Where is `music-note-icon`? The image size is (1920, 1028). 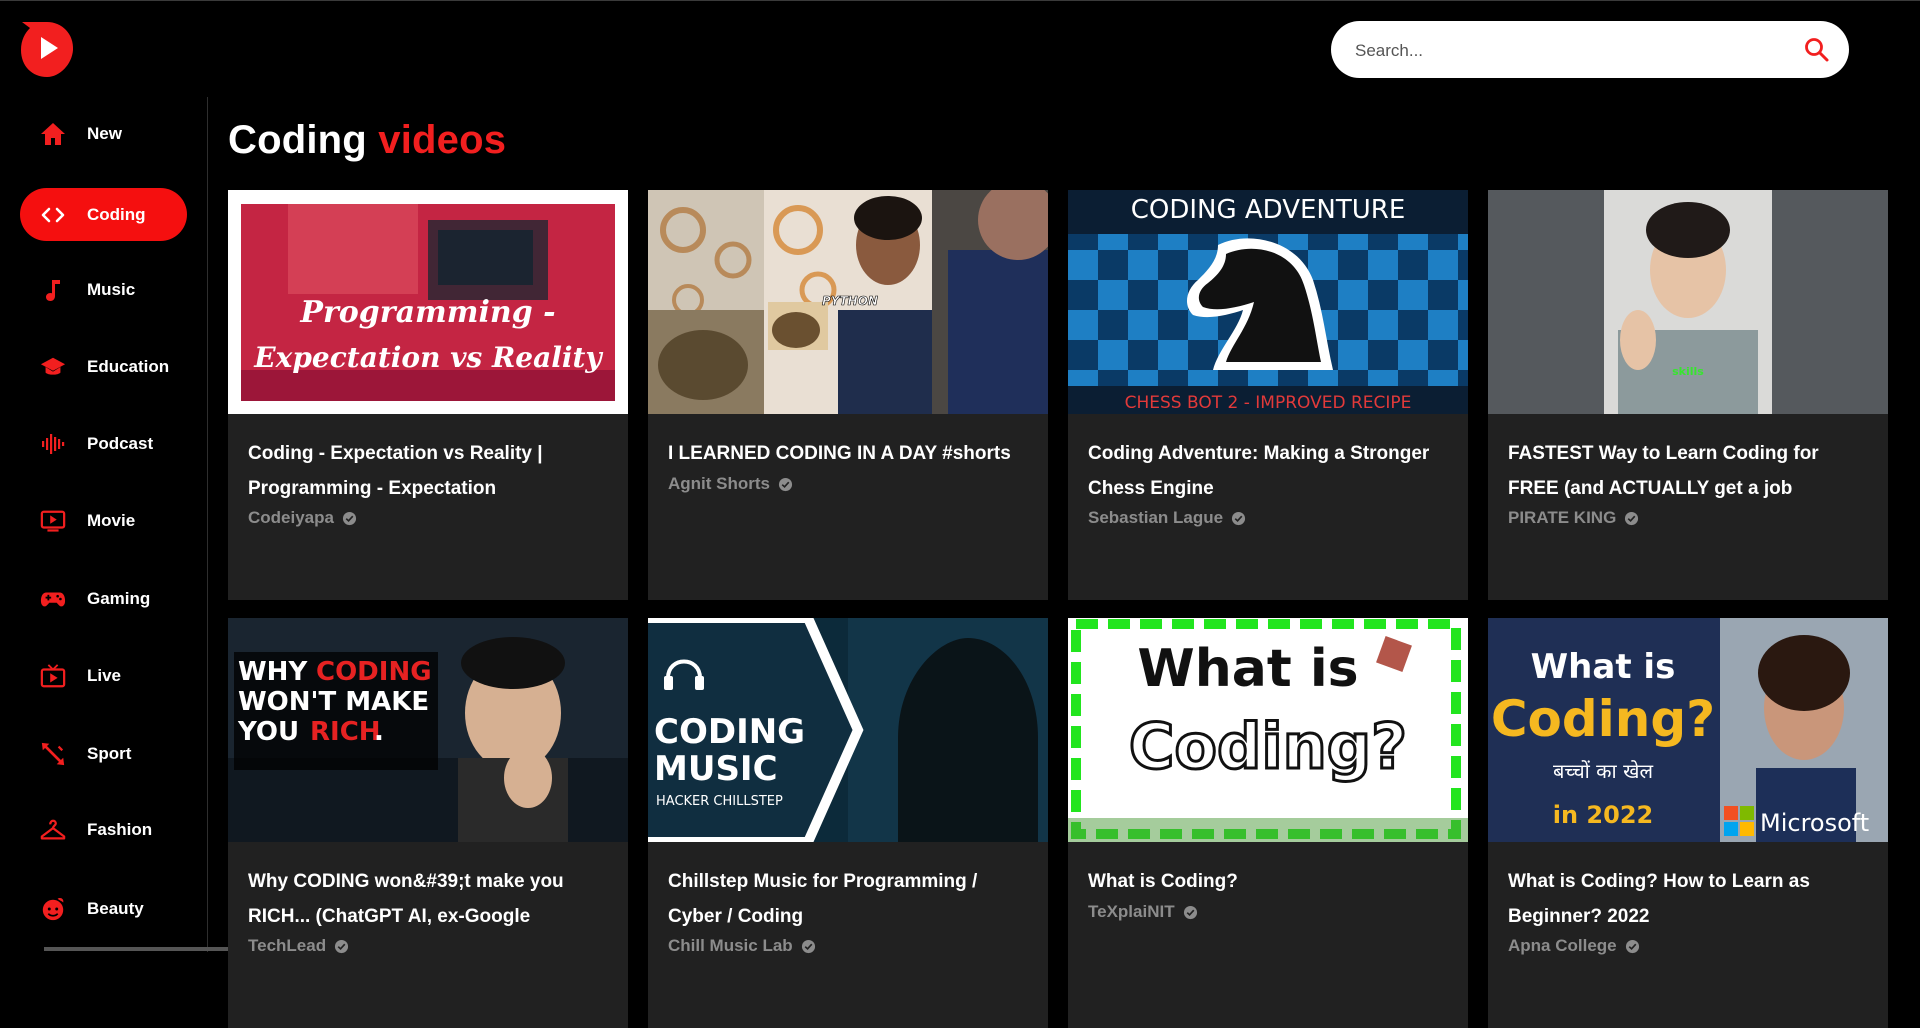
music-note-icon is located at coordinates (53, 290).